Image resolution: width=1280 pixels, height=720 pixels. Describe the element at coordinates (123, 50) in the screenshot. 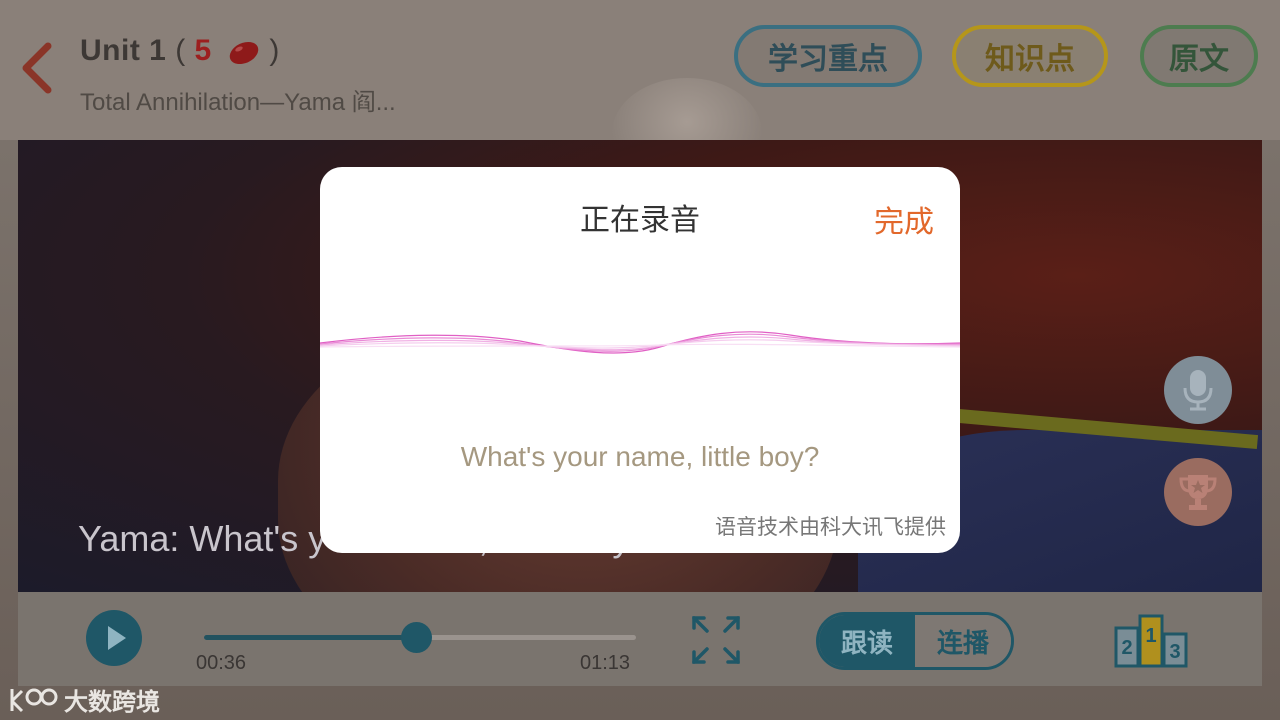

I see `unit-label: Unit 1` at that location.